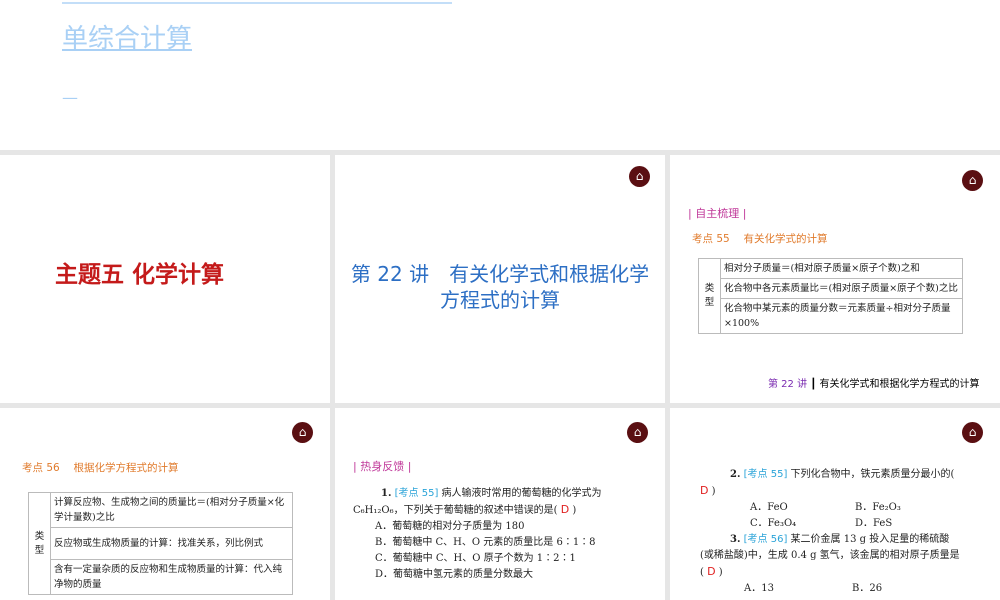  I want to click on dash: —, so click(70, 97).